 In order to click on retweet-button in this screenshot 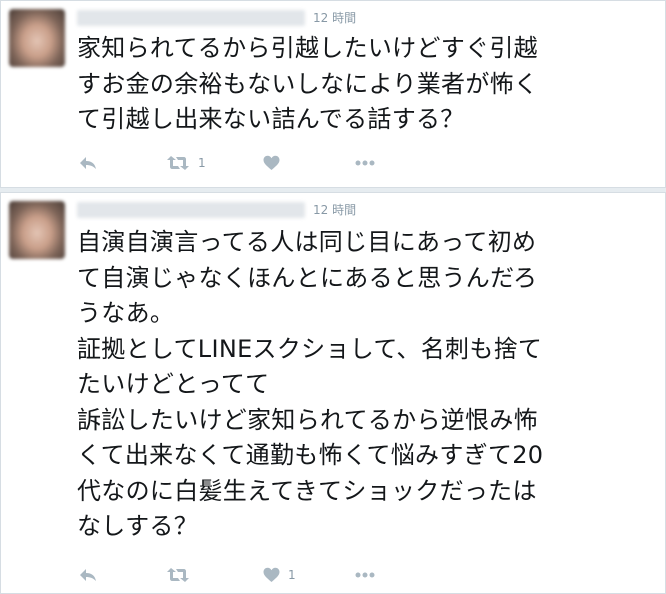, I will do `click(182, 575)`.